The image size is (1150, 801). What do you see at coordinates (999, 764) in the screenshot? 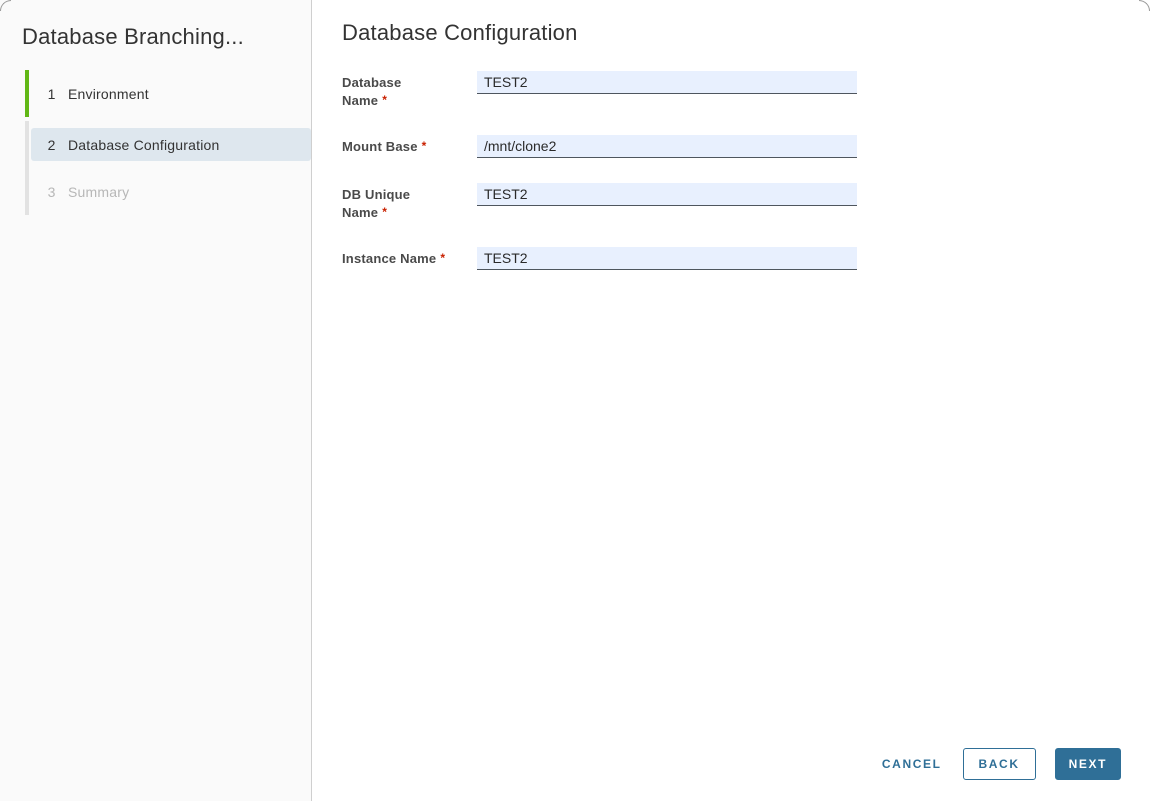
I see `back-button: BACK` at bounding box center [999, 764].